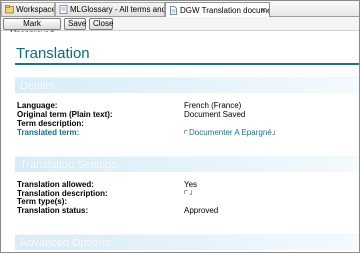  I want to click on detail-row-language: Language:, so click(37, 105).